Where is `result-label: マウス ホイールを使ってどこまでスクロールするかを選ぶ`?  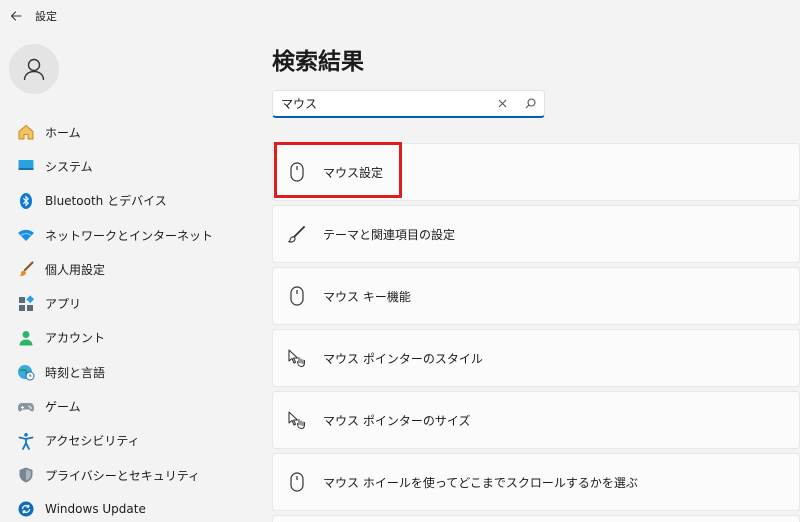
result-label: マウス ホイールを使ってどこまでスクロールするかを選ぶ is located at coordinates (480, 482).